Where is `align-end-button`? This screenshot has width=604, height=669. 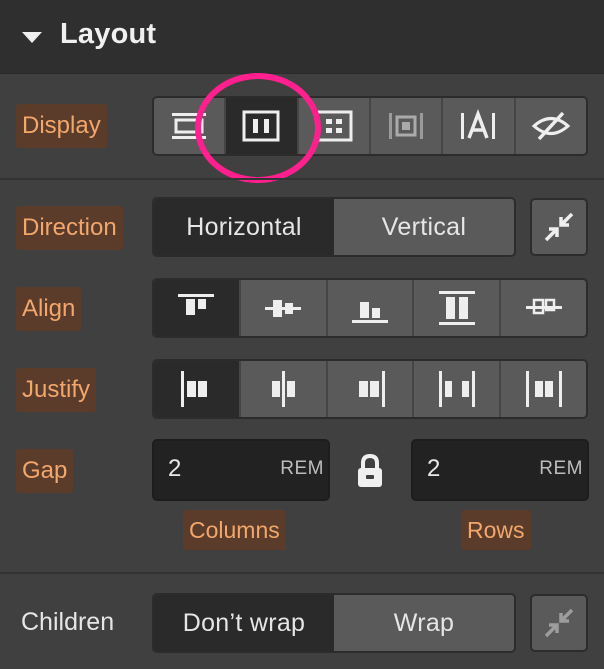 align-end-button is located at coordinates (371, 308).